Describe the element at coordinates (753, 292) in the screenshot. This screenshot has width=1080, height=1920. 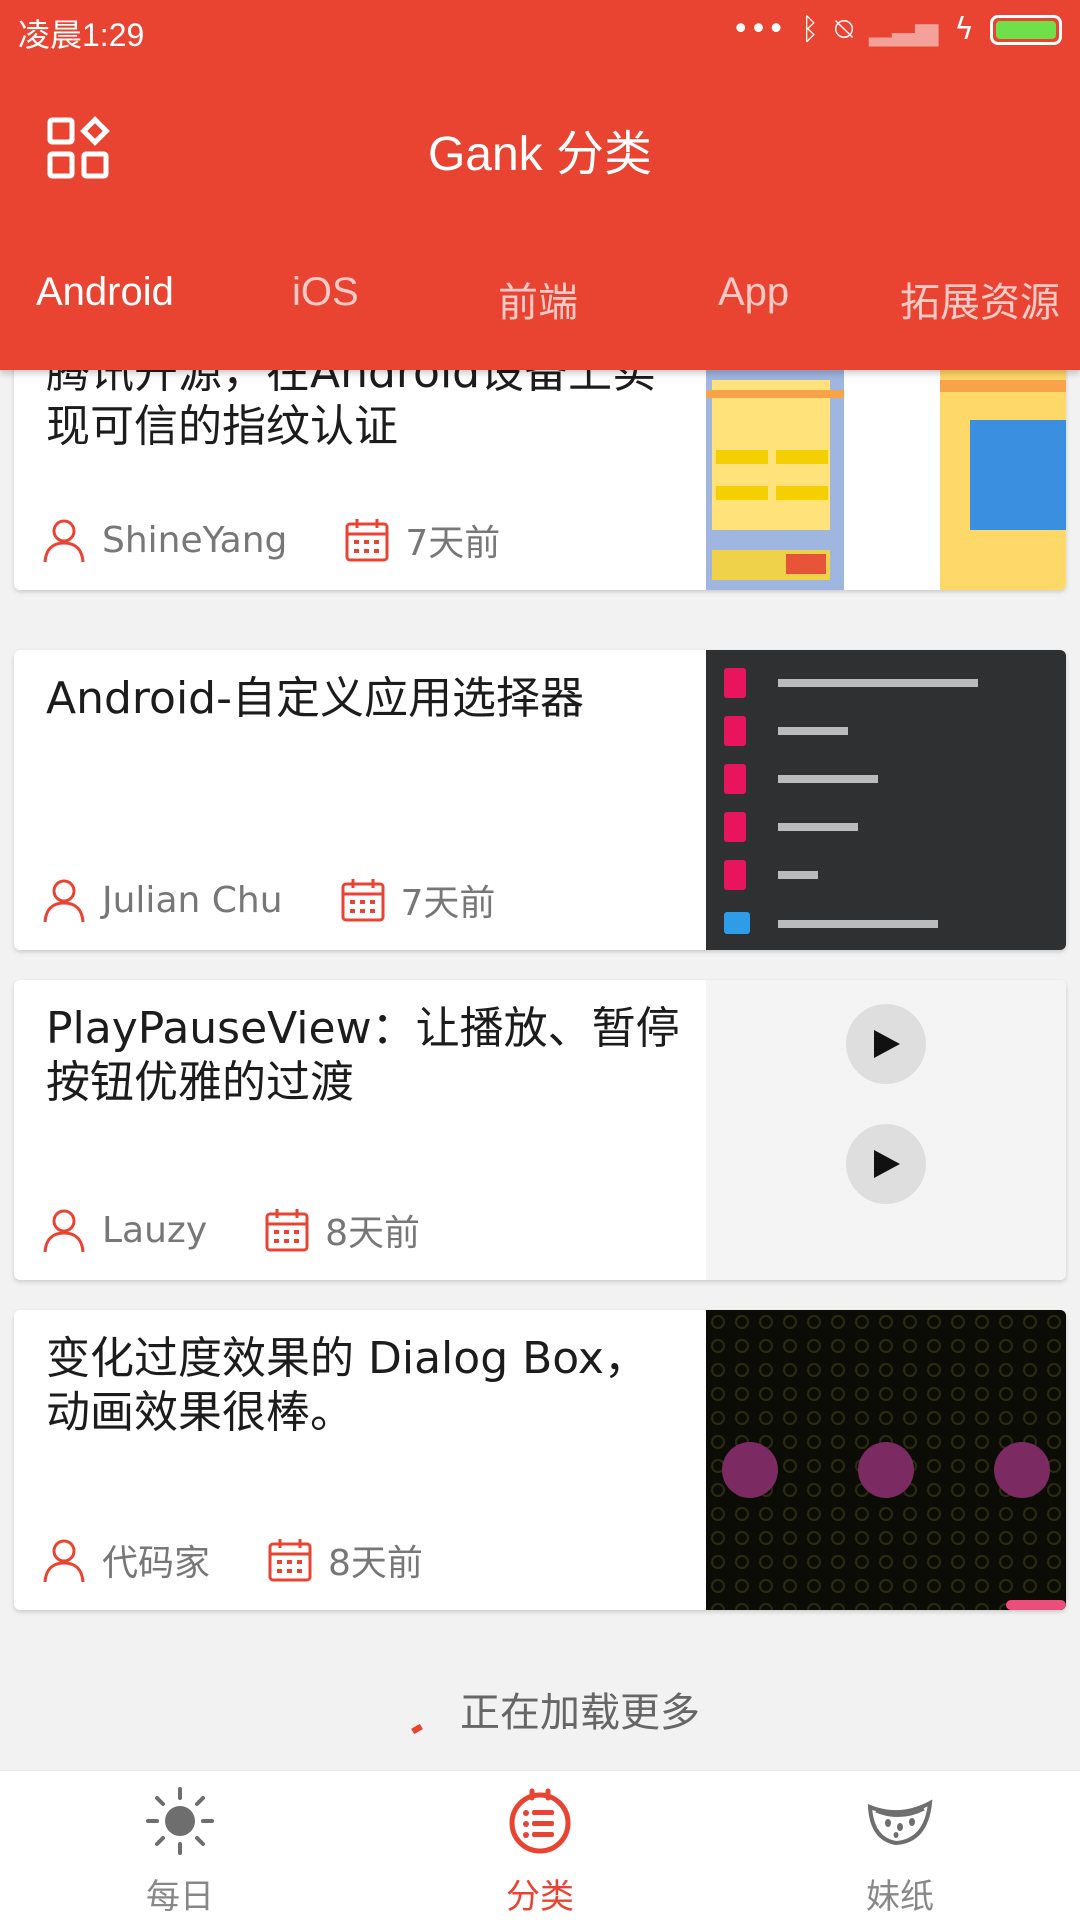
I see `tab-app: App` at that location.